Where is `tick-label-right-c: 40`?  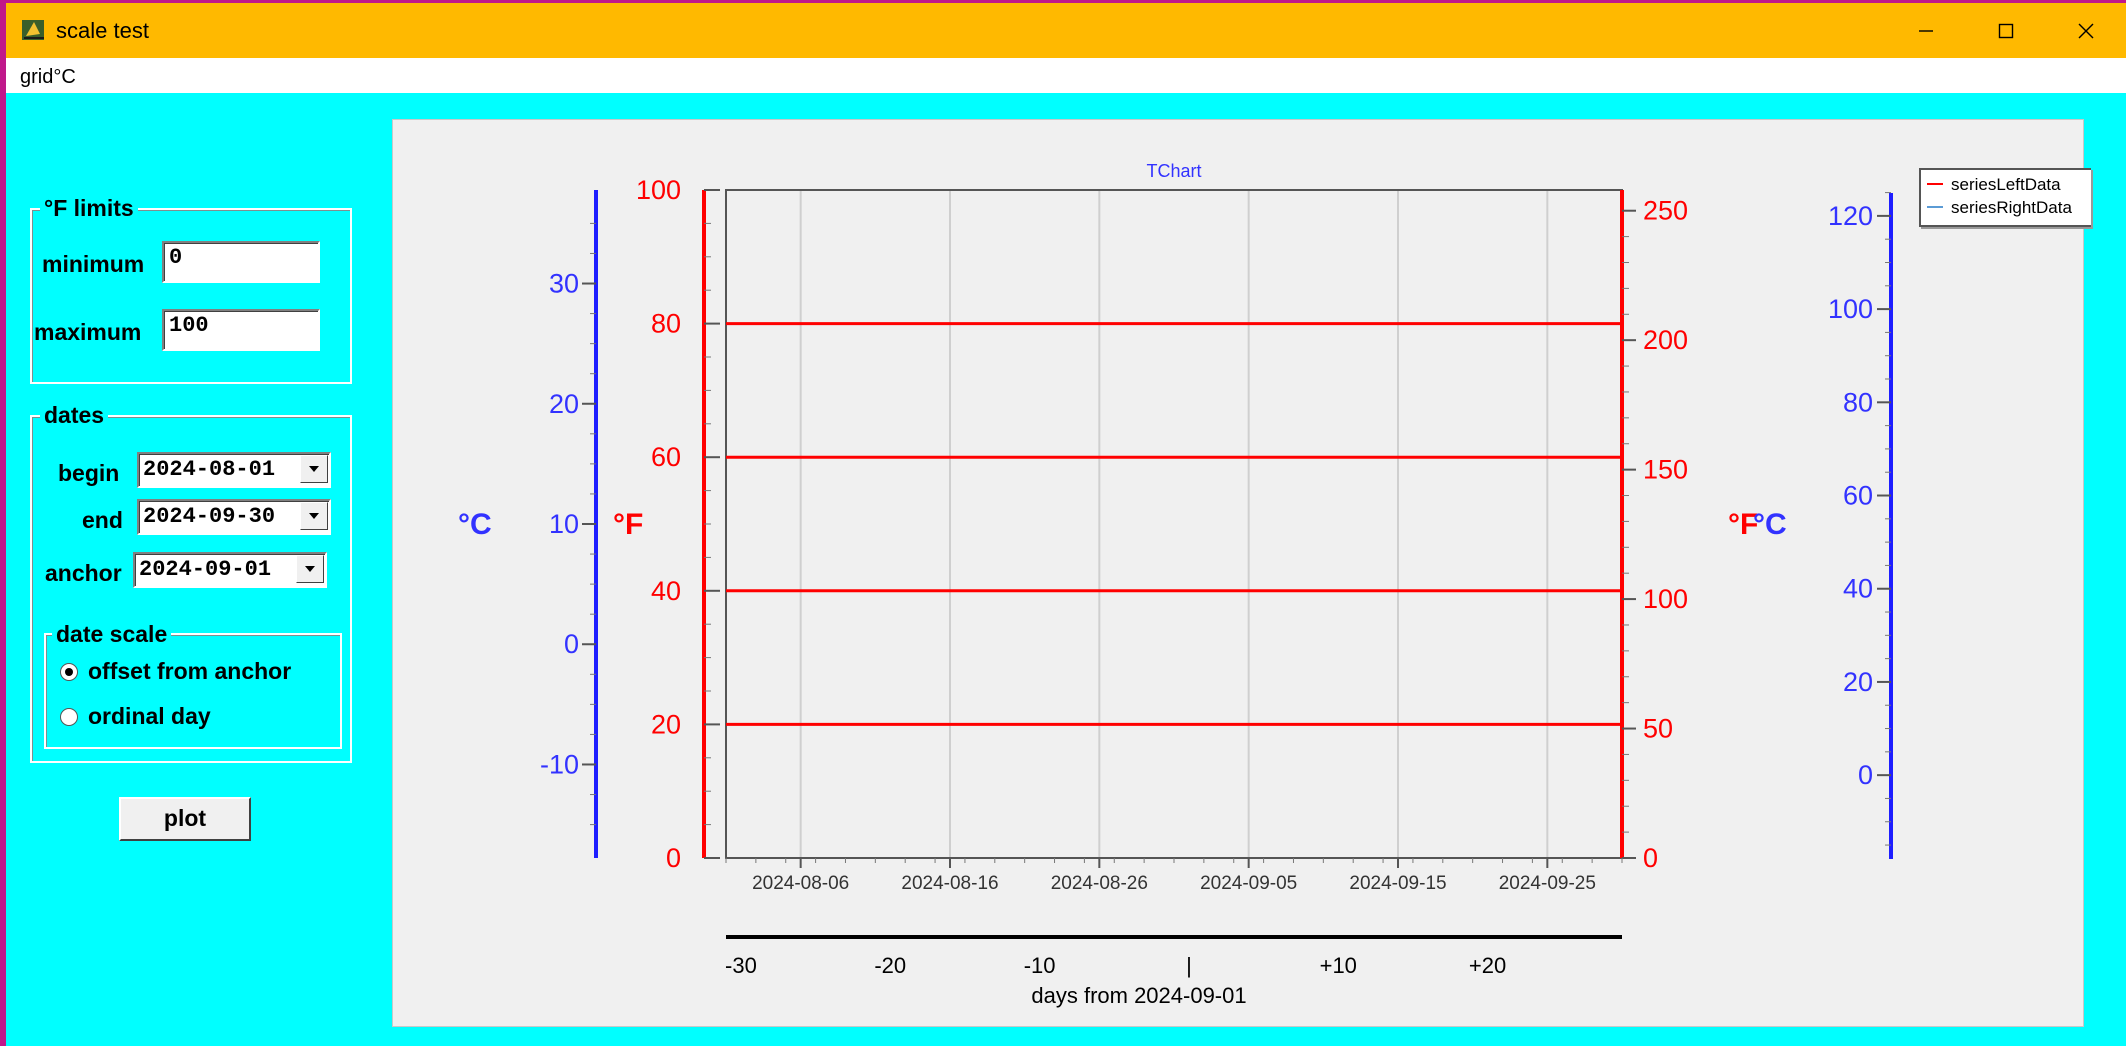
tick-label-right-c: 40 is located at coordinates (1858, 589).